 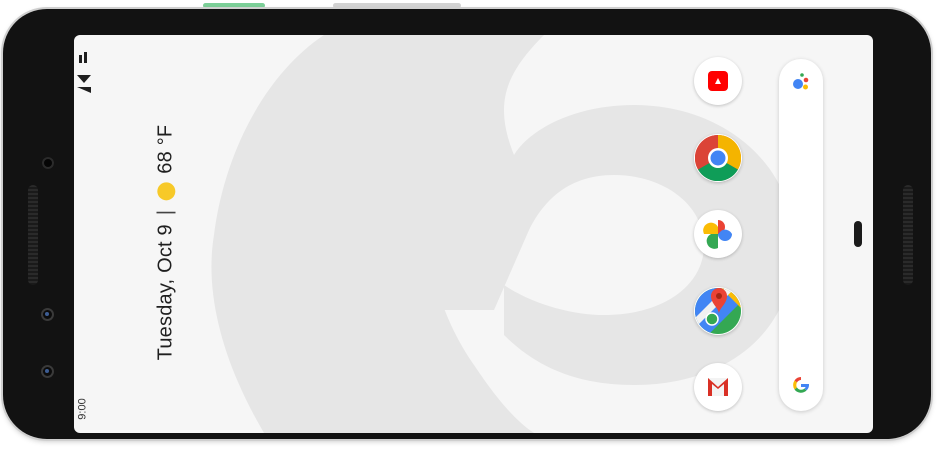 I want to click on photos-app, so click(x=718, y=234).